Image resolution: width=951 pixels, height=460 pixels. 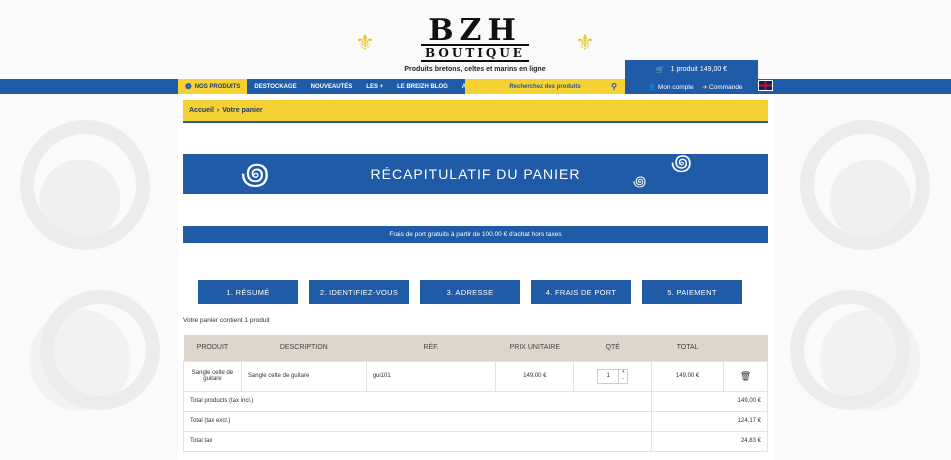 What do you see at coordinates (359, 292) in the screenshot?
I see `step-login: 2. IDENTIFIEZ-VOUS` at bounding box center [359, 292].